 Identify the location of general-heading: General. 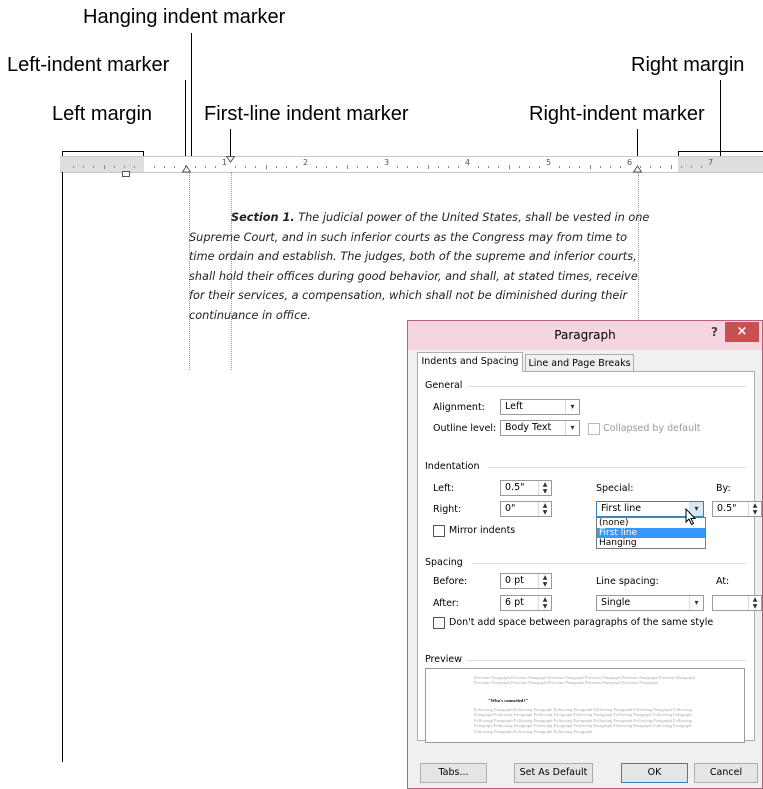
(444, 385).